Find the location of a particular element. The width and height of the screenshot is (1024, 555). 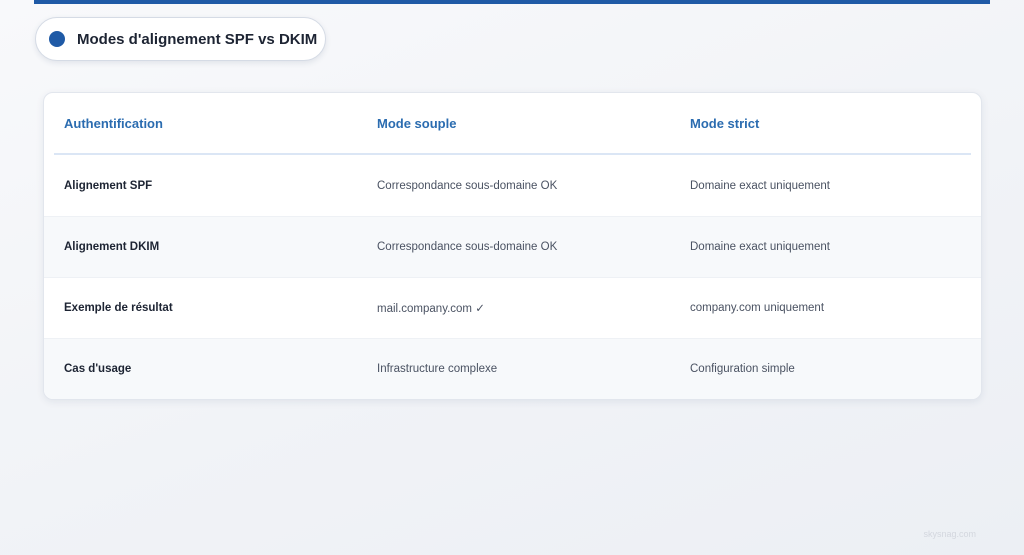

column-header-authentification: Authentification is located at coordinates (113, 123).